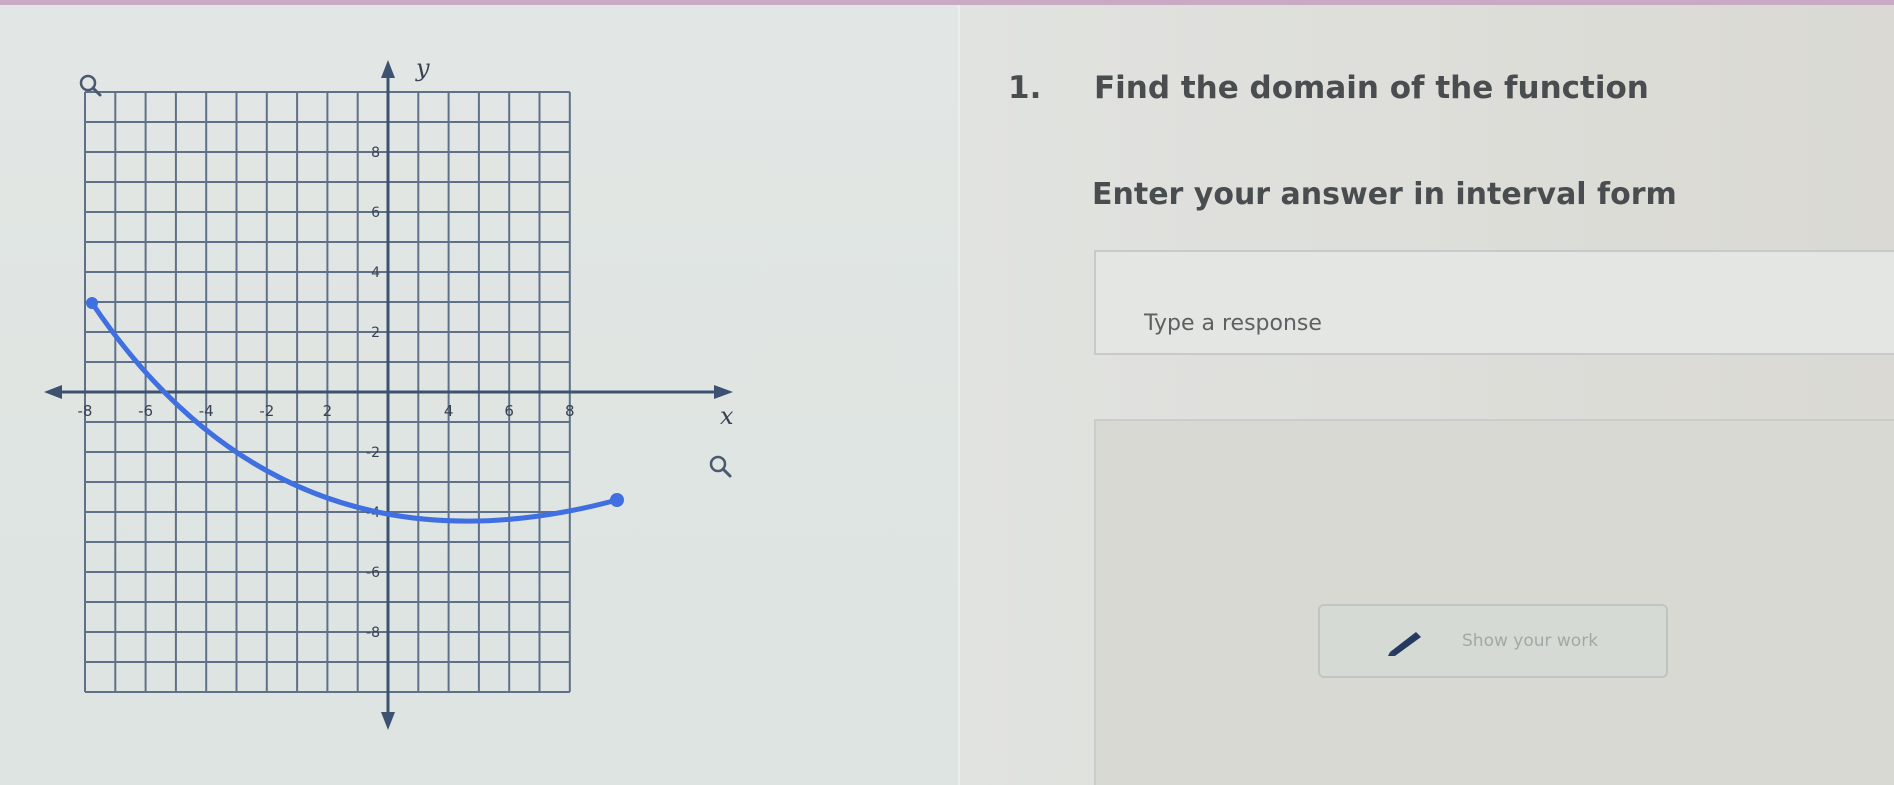  Describe the element at coordinates (449, 411) in the screenshot. I see `x-tick-label: 4` at that location.